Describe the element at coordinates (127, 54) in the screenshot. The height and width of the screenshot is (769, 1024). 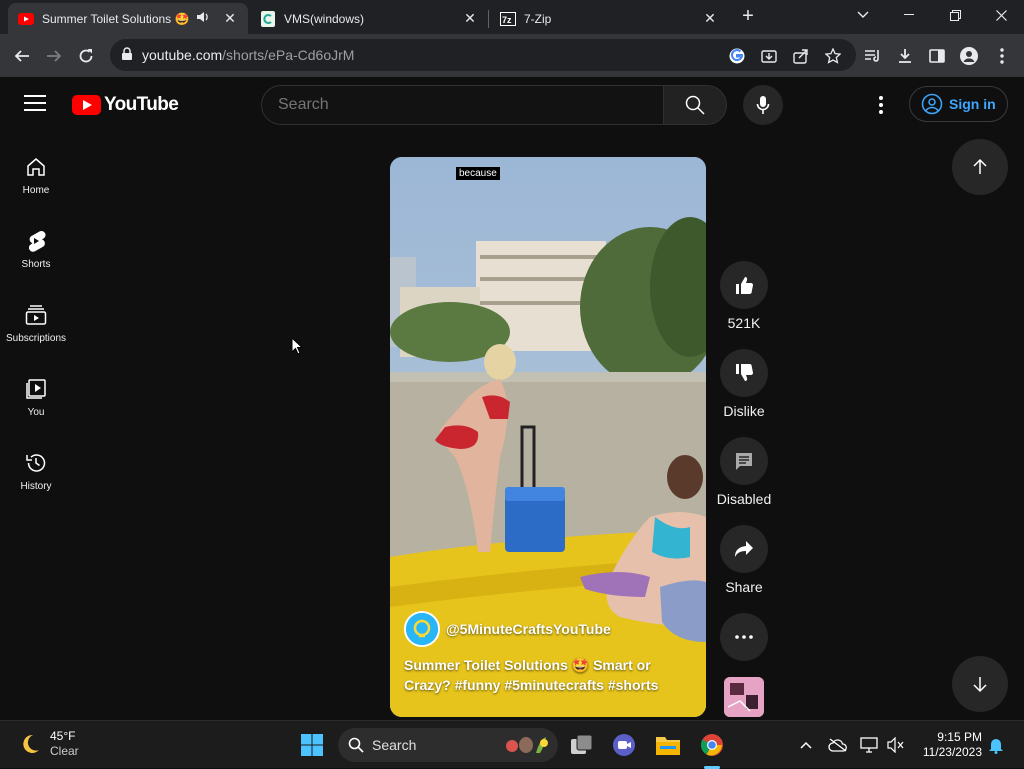
I see `lock-icon` at that location.